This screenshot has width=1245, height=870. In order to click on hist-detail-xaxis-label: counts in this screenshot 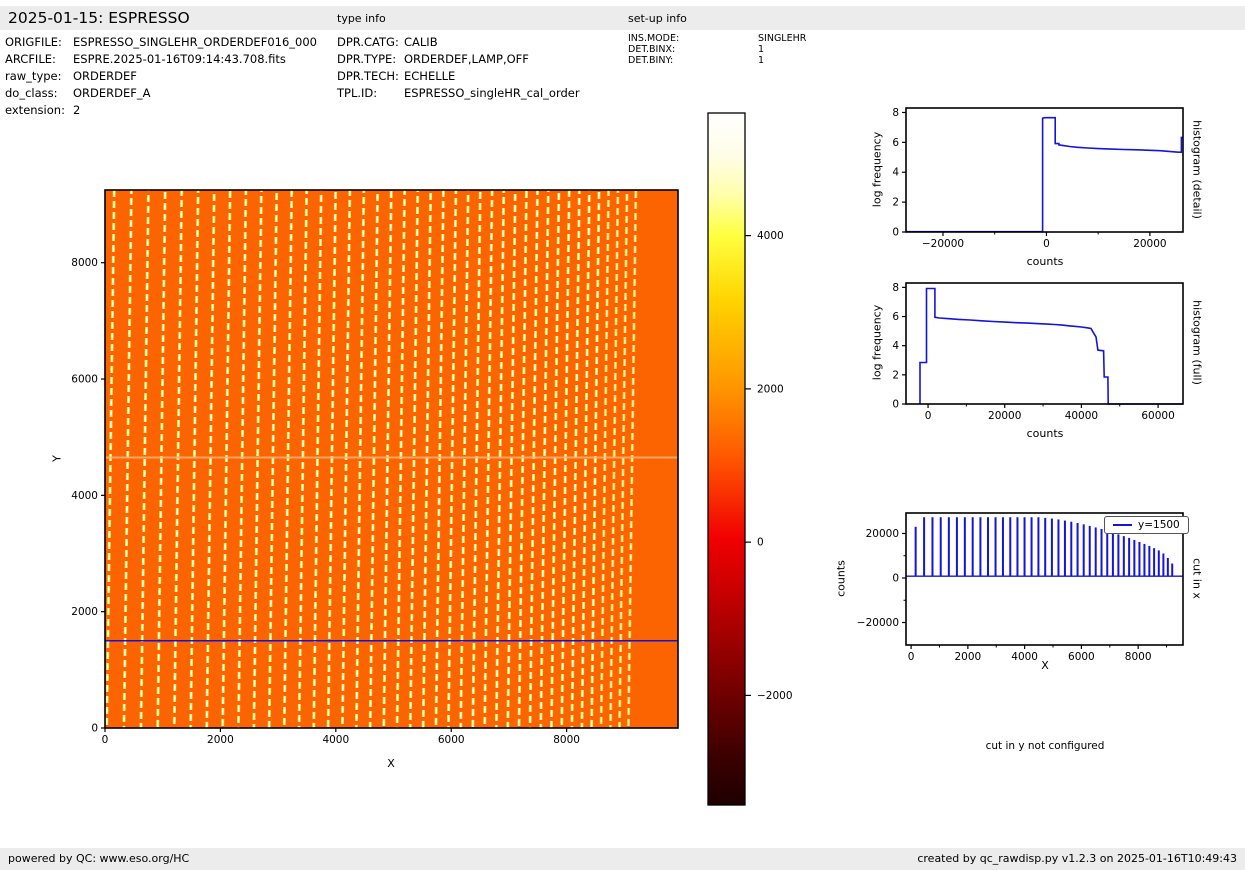, I will do `click(1045, 261)`.